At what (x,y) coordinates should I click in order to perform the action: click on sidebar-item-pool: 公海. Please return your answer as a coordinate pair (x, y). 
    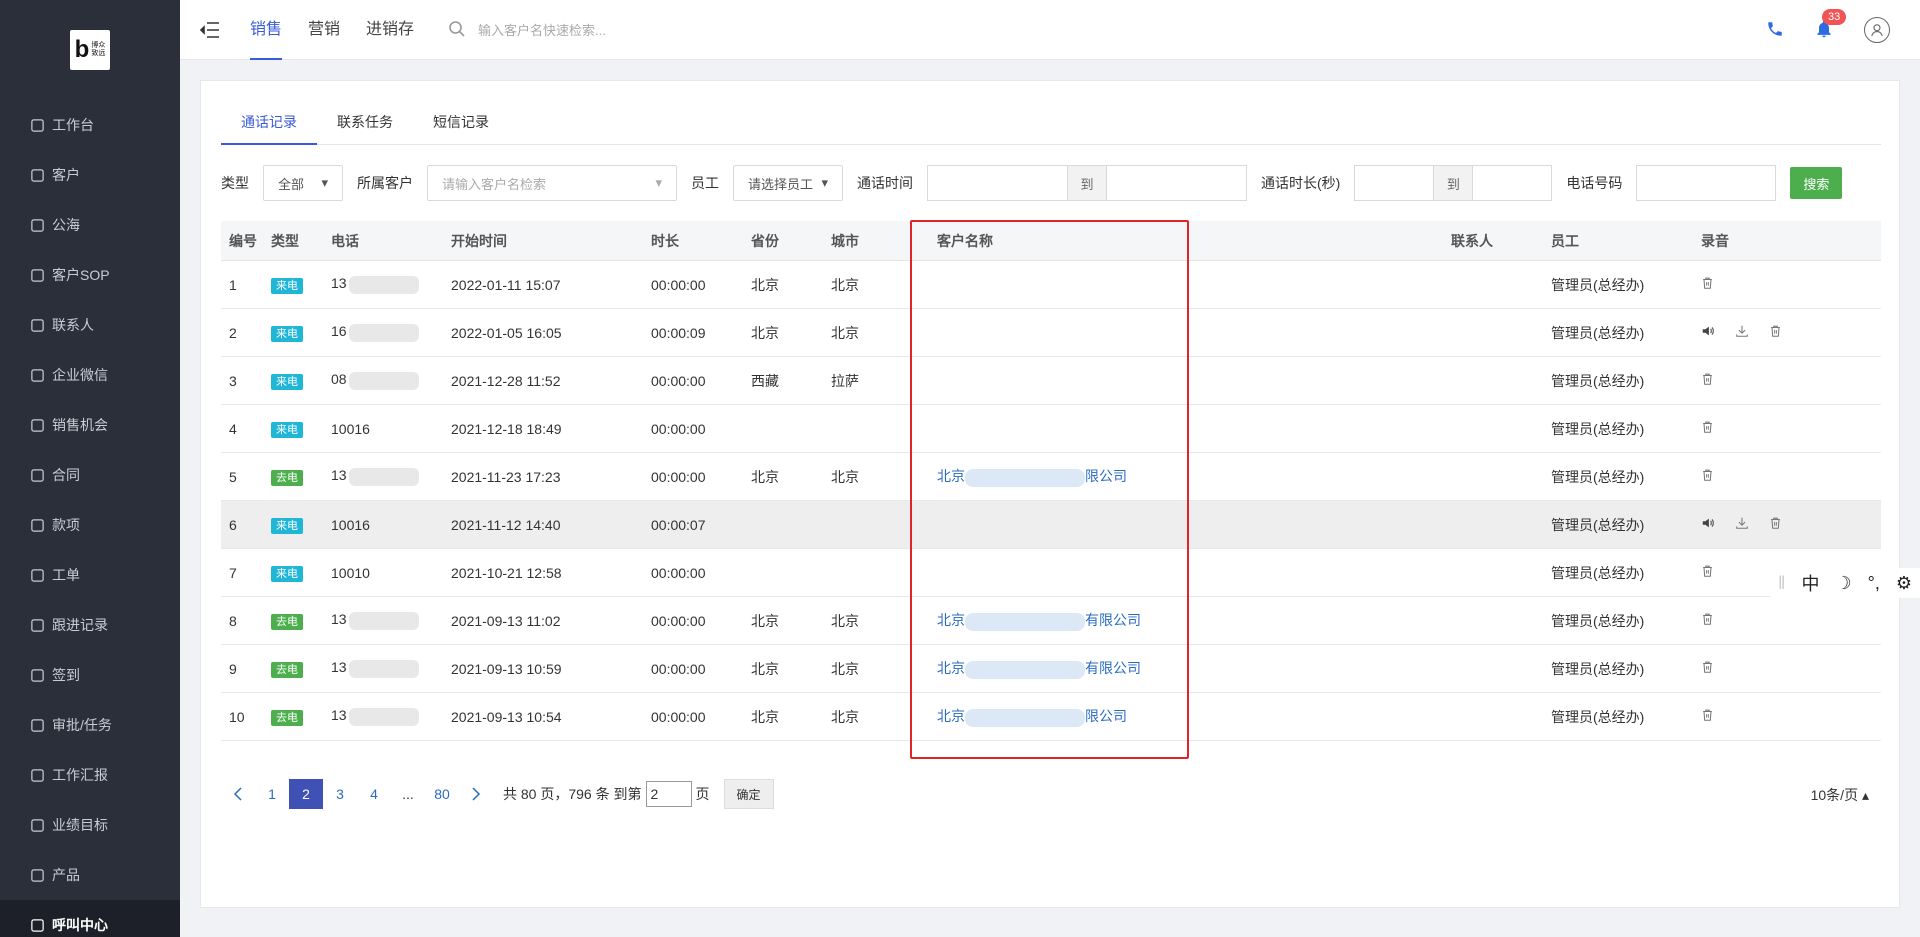
    Looking at the image, I should click on (90, 225).